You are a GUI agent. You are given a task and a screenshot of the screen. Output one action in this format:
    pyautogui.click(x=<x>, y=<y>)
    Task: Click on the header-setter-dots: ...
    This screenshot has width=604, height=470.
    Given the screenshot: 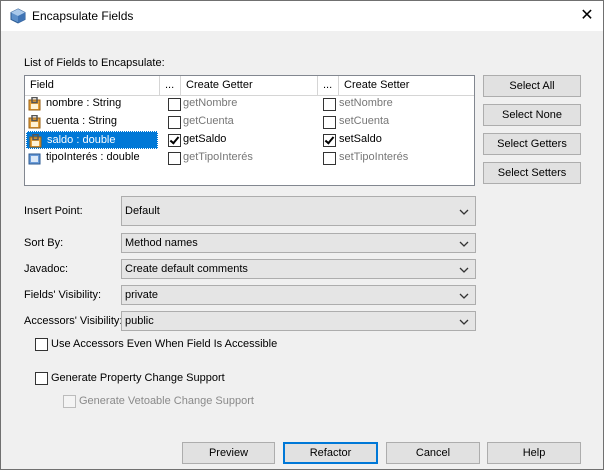 What is the action you would take?
    pyautogui.click(x=327, y=85)
    